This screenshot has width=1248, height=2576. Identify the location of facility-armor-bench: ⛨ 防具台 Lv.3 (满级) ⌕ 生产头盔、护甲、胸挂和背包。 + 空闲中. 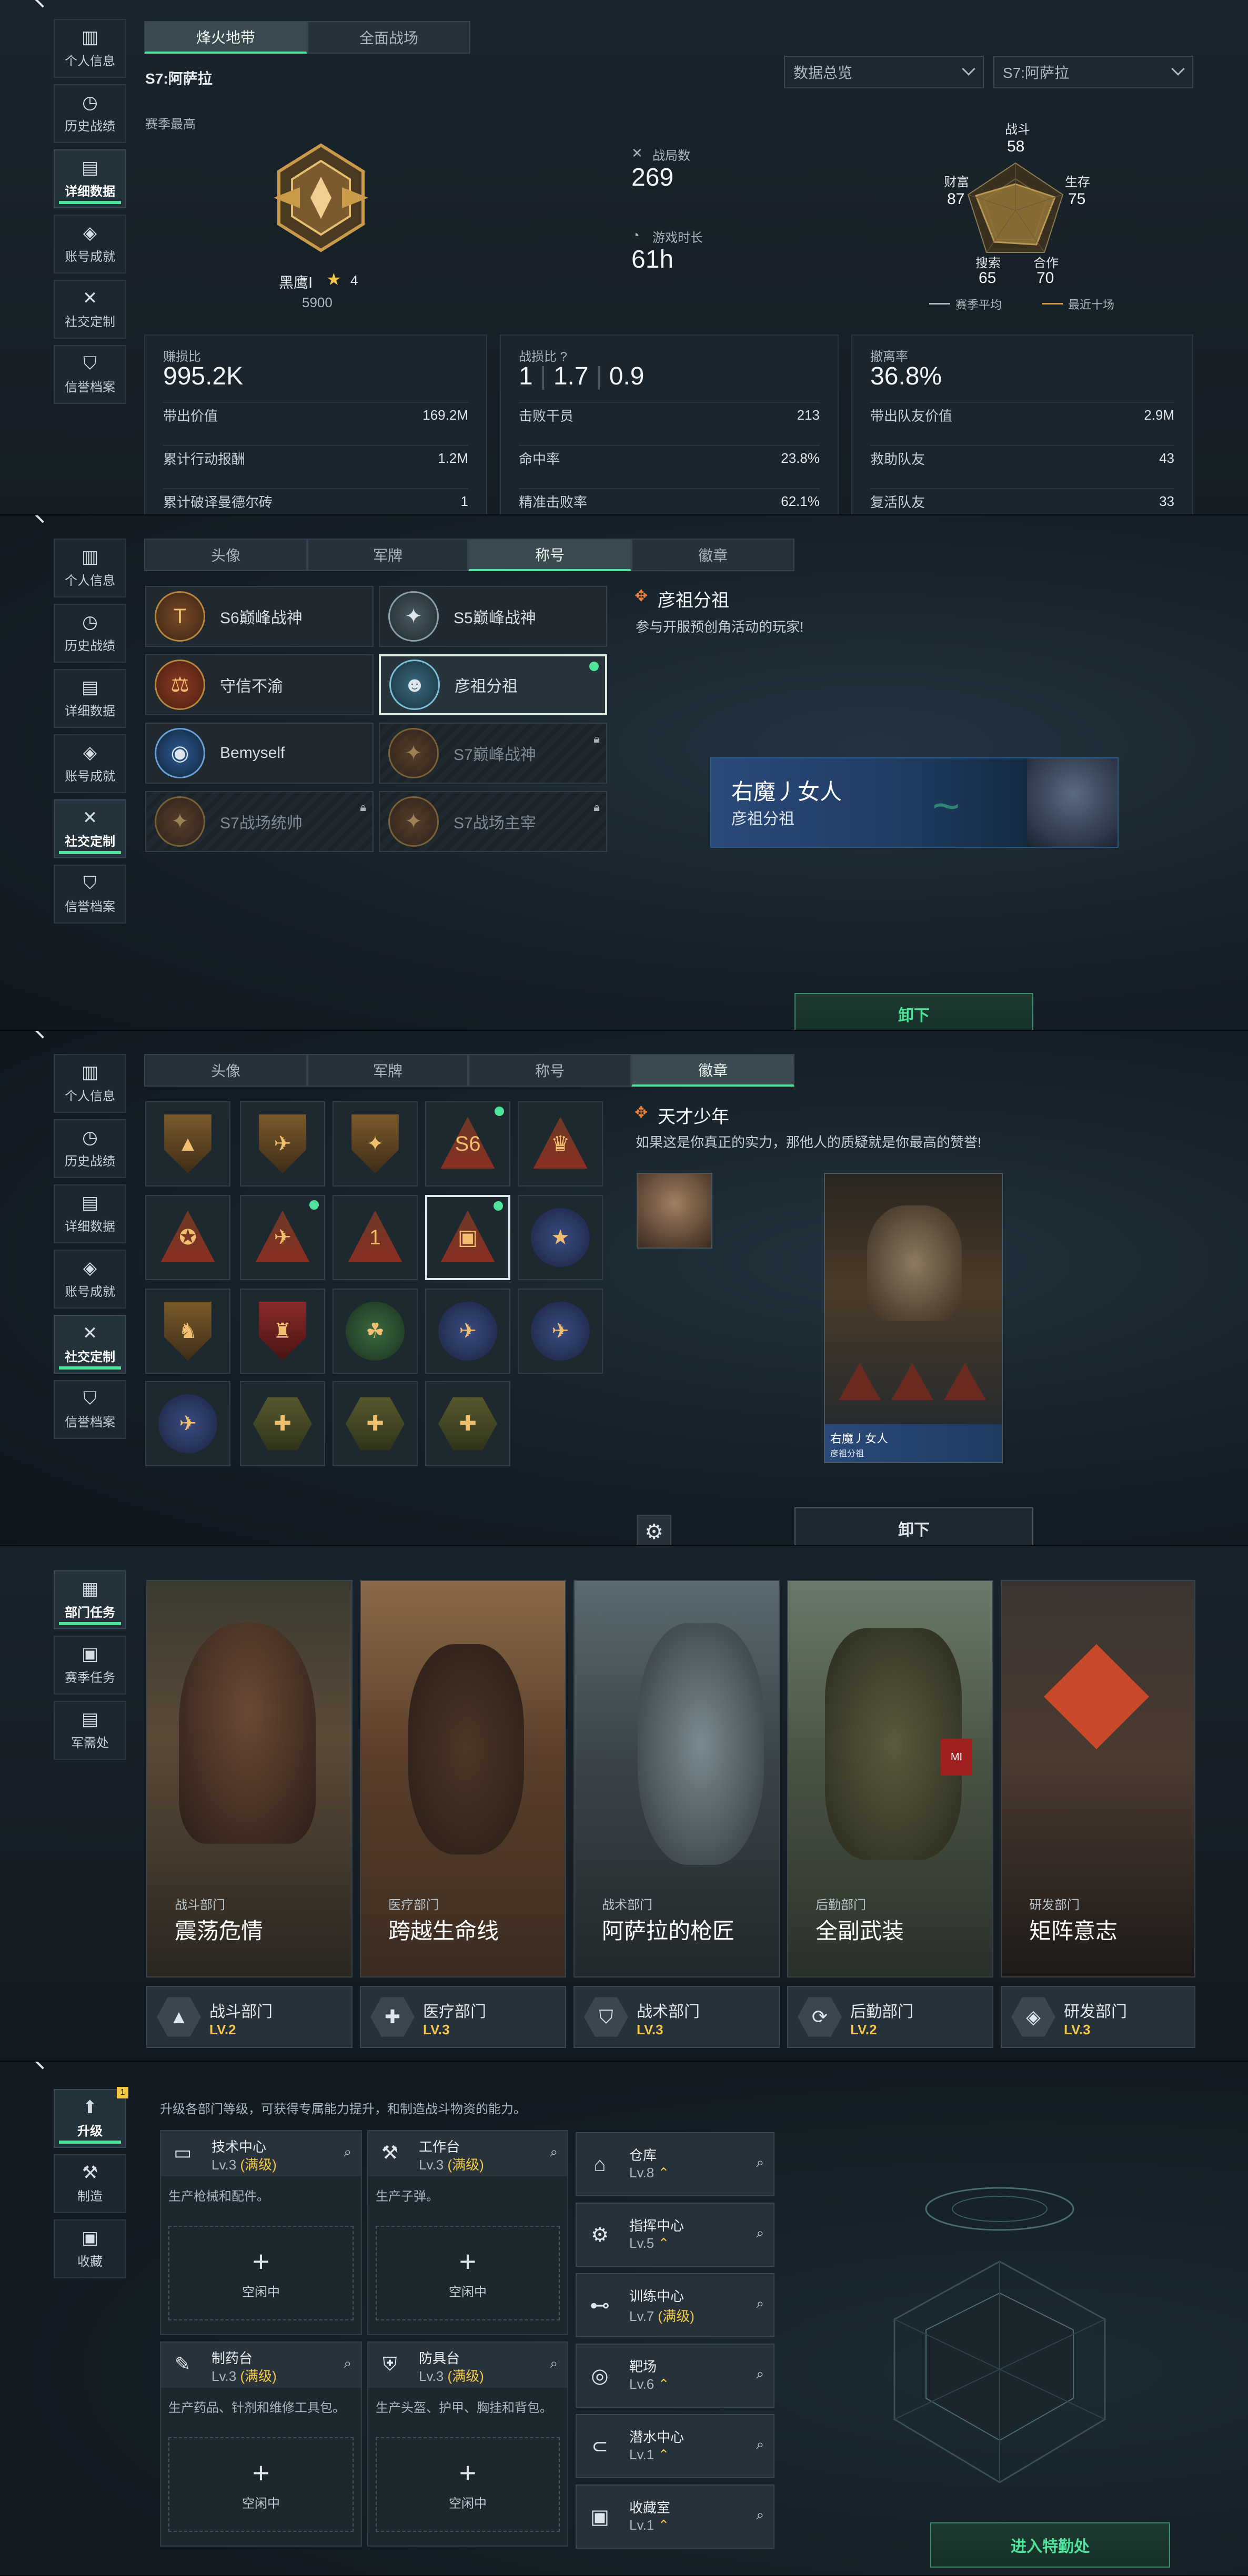
(467, 2444).